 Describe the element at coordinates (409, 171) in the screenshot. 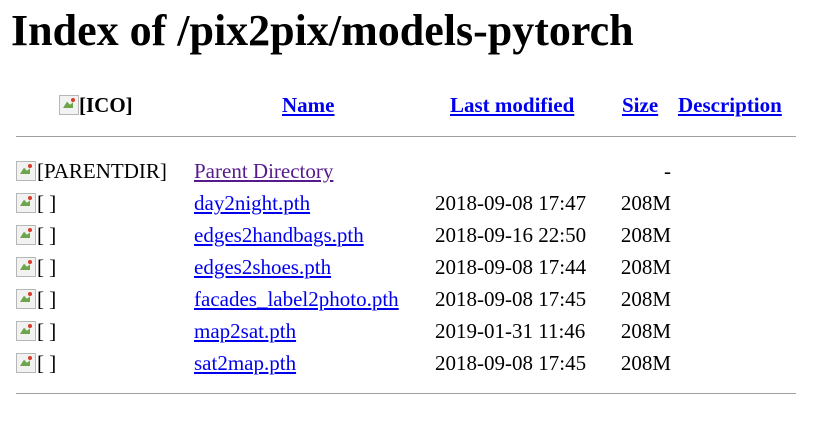

I see `parent-directory-row: [PARENTDIR] Parent Directory -` at that location.